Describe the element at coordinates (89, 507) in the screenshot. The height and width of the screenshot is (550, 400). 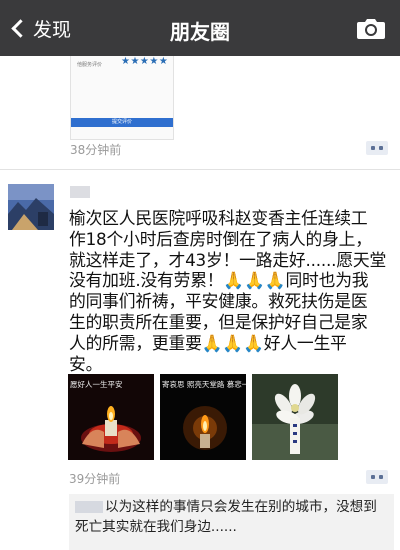
I see `commenter-name` at that location.